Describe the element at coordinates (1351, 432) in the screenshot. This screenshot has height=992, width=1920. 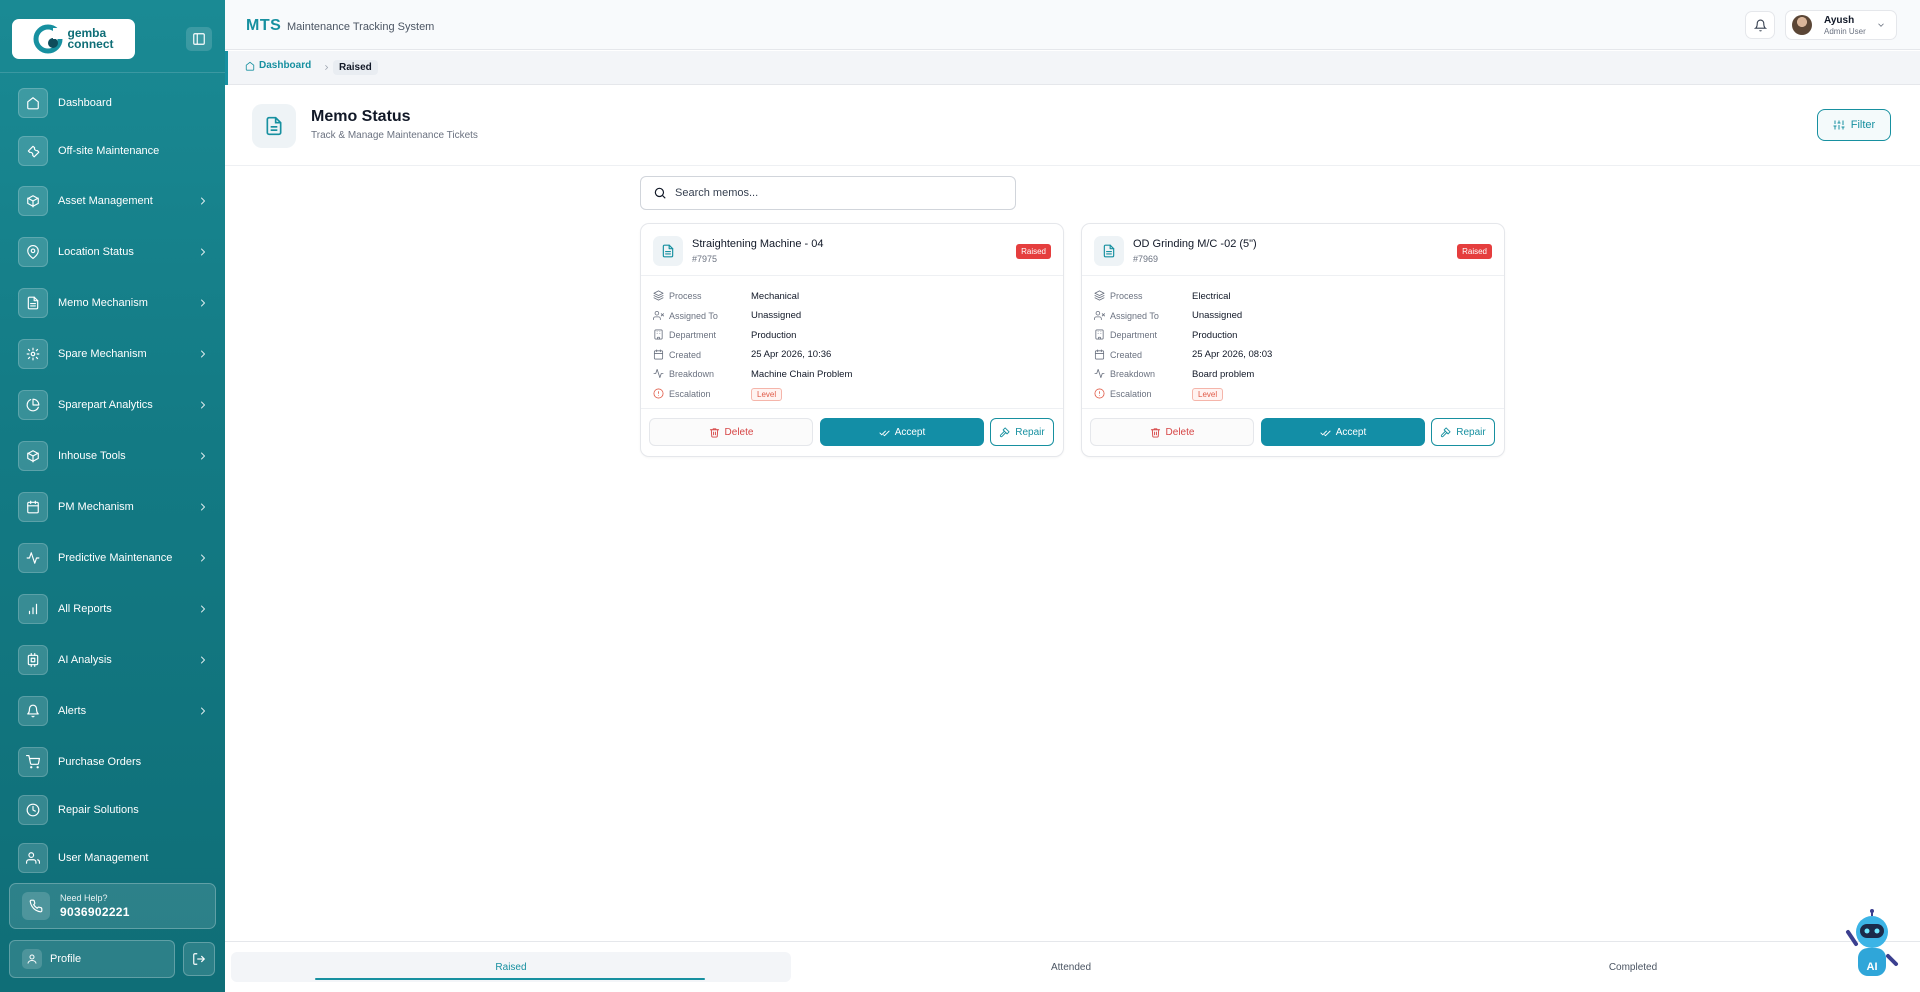
I see `accept-label: Accept` at that location.